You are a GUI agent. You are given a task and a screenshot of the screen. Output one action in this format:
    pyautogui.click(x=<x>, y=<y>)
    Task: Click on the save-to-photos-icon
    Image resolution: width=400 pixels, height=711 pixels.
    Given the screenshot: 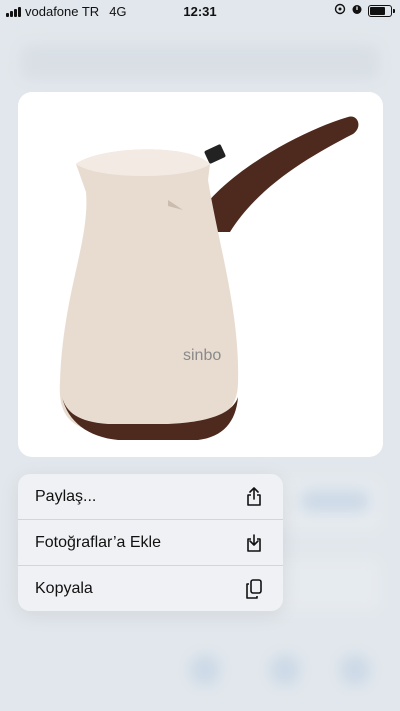 What is the action you would take?
    pyautogui.click(x=254, y=543)
    